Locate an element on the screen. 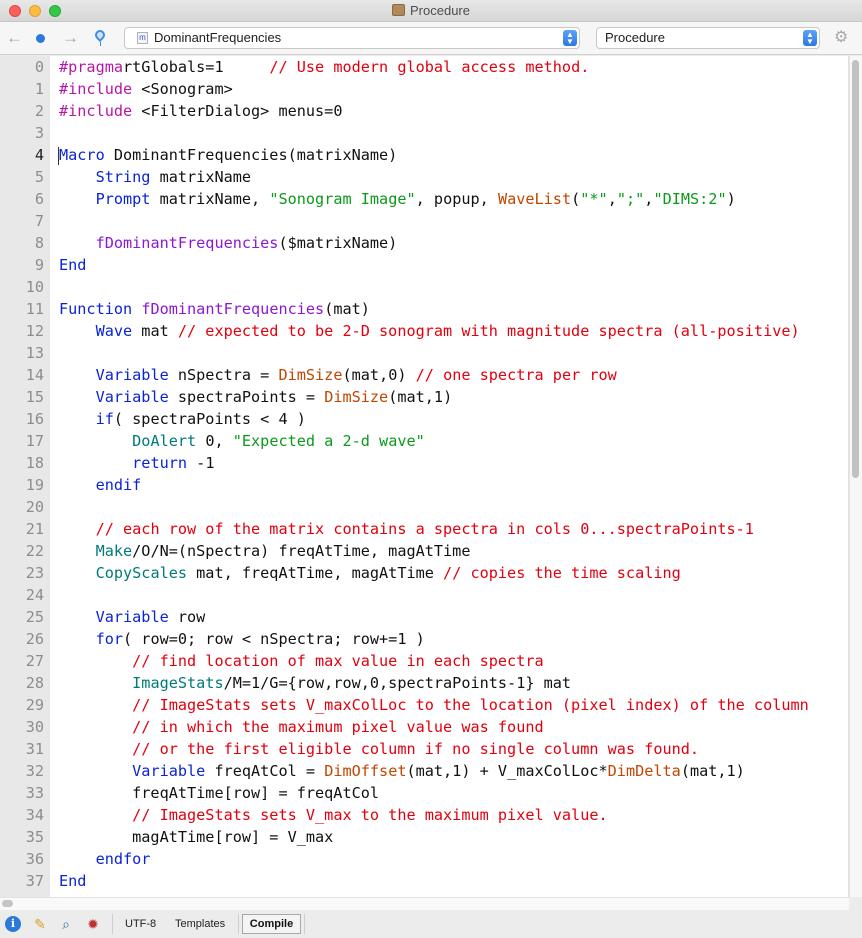 This screenshot has height=938, width=862. code-text: matrixName, is located at coordinates (210, 199).